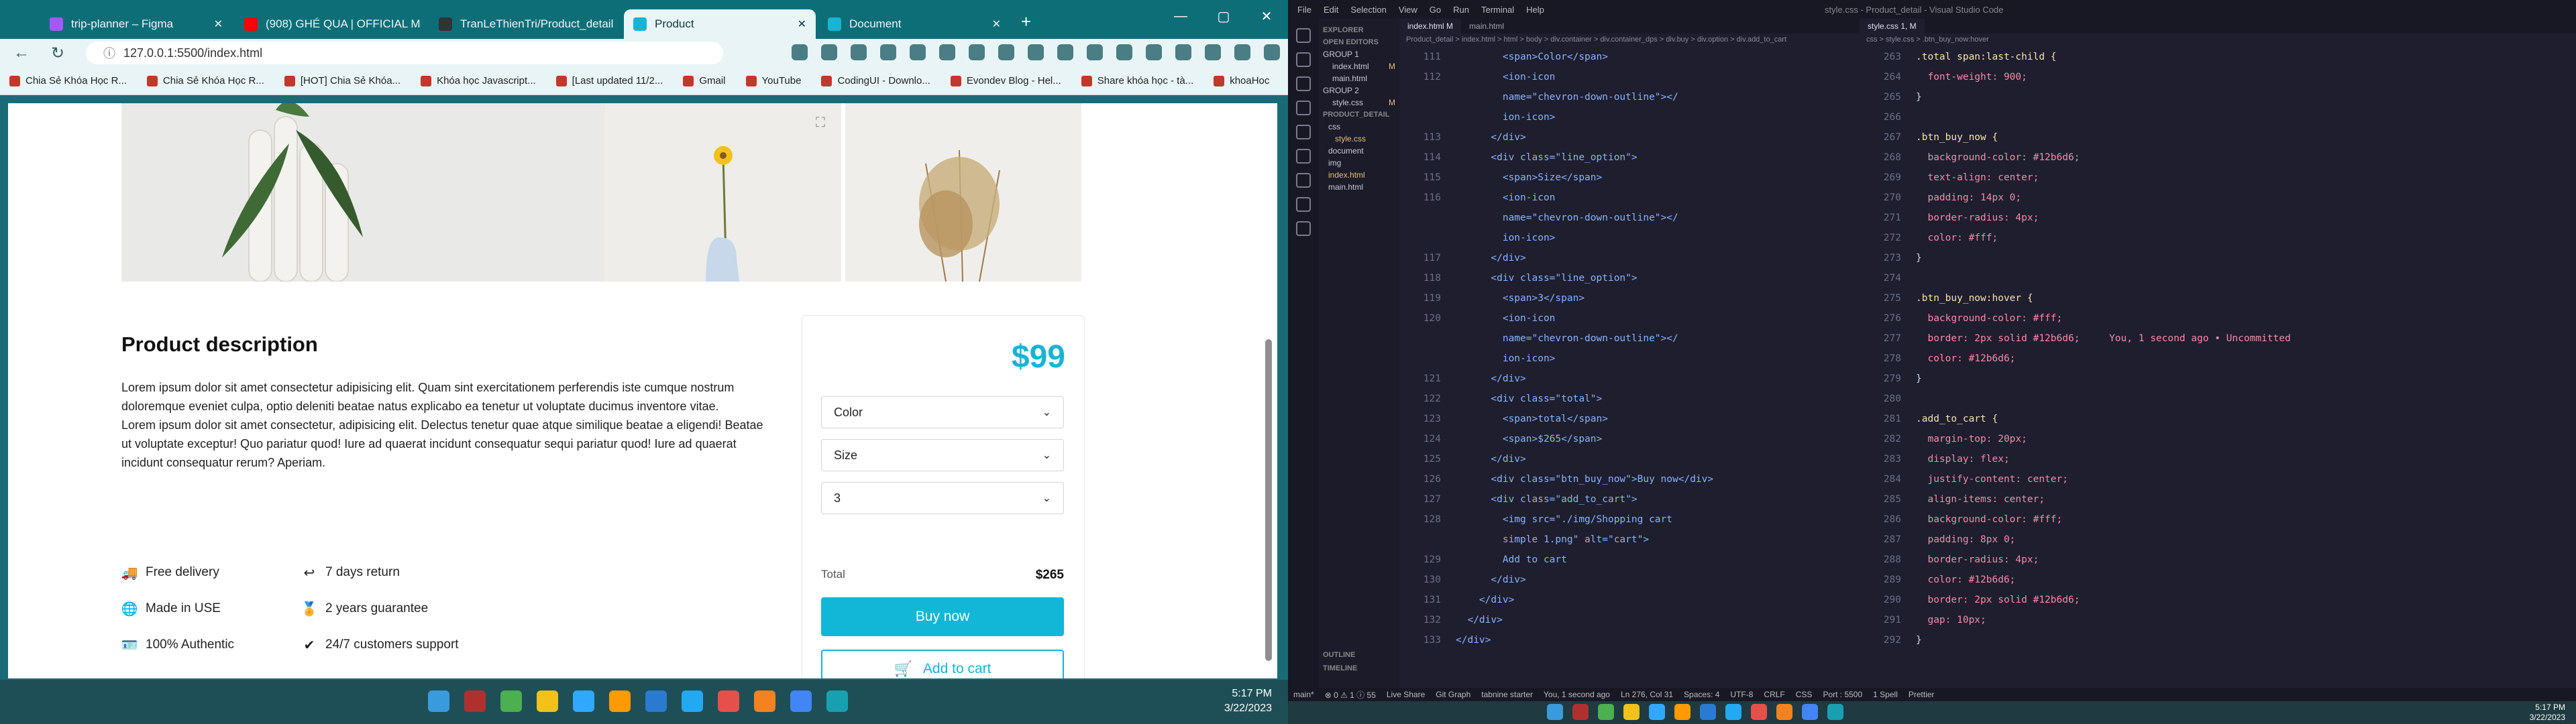 This screenshot has height=724, width=2576. Describe the element at coordinates (1303, 108) in the screenshot. I see `run-debug-icon` at that location.